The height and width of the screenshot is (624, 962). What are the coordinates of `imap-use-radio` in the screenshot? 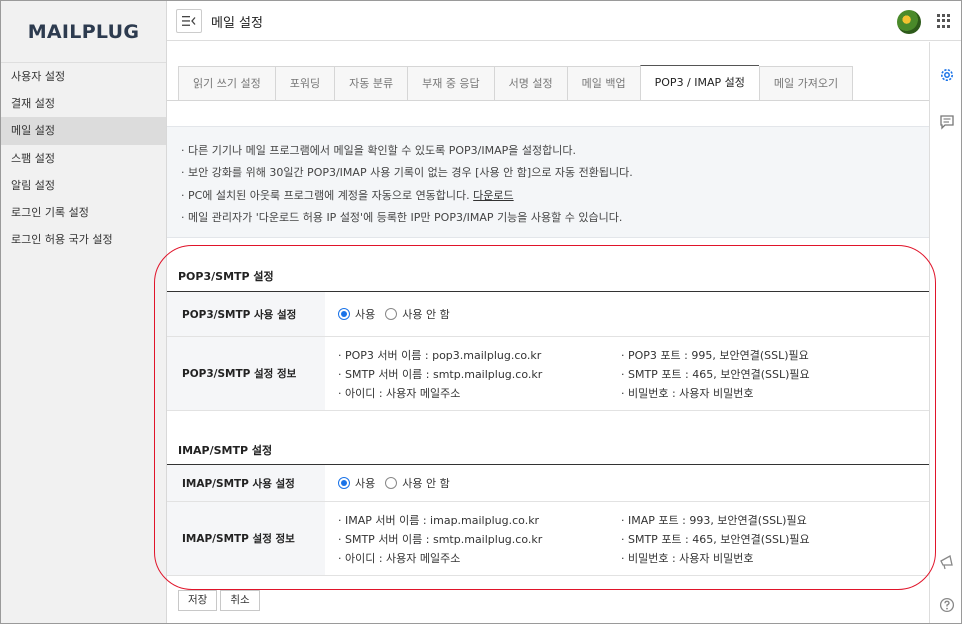 It's located at (344, 483).